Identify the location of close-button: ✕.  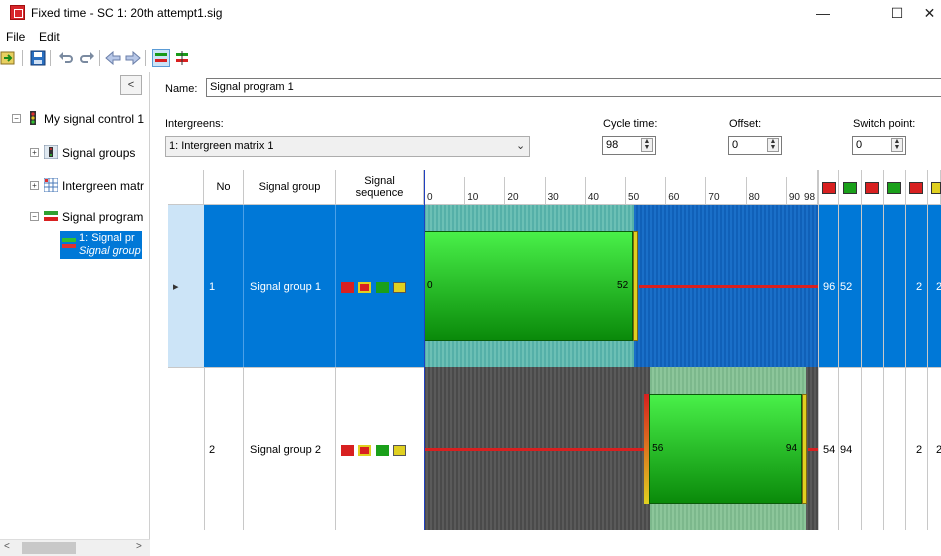
(929, 13).